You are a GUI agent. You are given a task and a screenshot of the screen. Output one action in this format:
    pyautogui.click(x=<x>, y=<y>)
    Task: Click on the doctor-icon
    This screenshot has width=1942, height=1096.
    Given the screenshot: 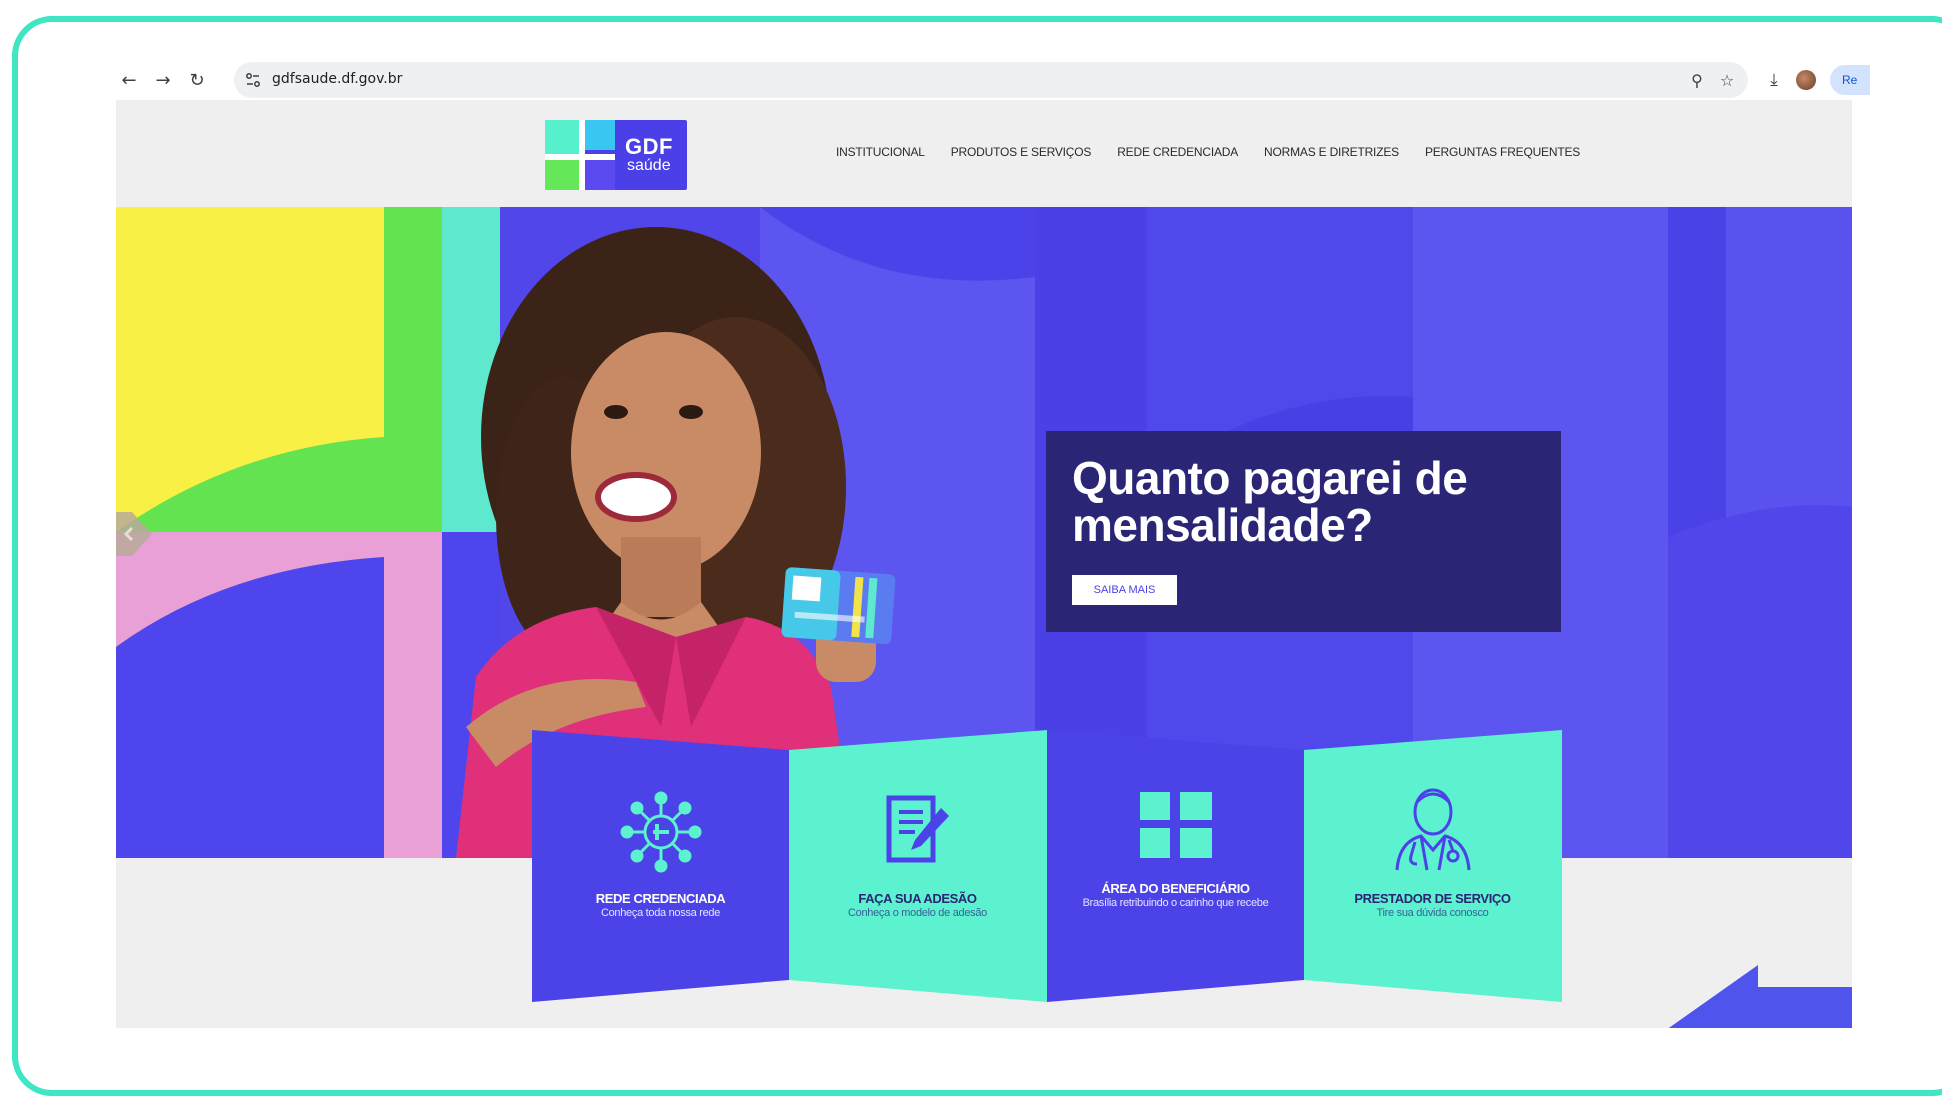 What is the action you would take?
    pyautogui.click(x=1432, y=829)
    